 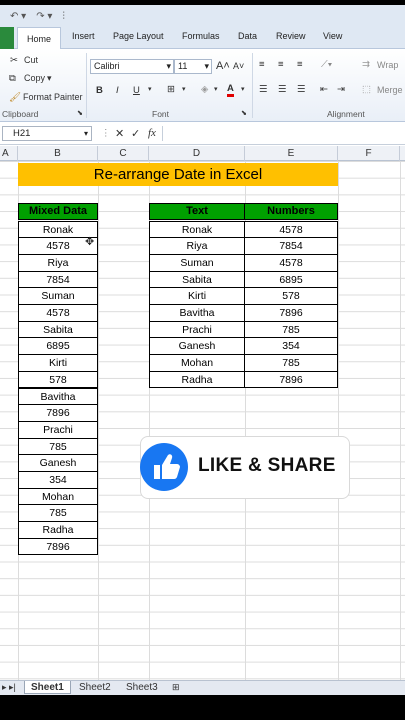 What do you see at coordinates (197, 279) in the screenshot?
I see `text-cell: Sabita` at bounding box center [197, 279].